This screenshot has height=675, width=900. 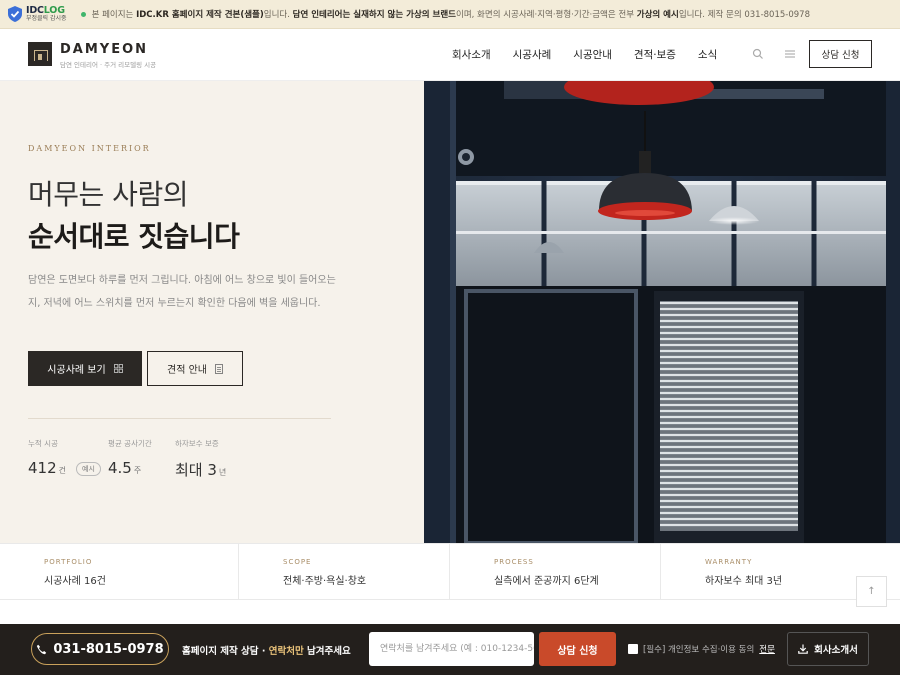 I want to click on view-portfolio-button: 시공사례 보기, so click(x=85, y=368).